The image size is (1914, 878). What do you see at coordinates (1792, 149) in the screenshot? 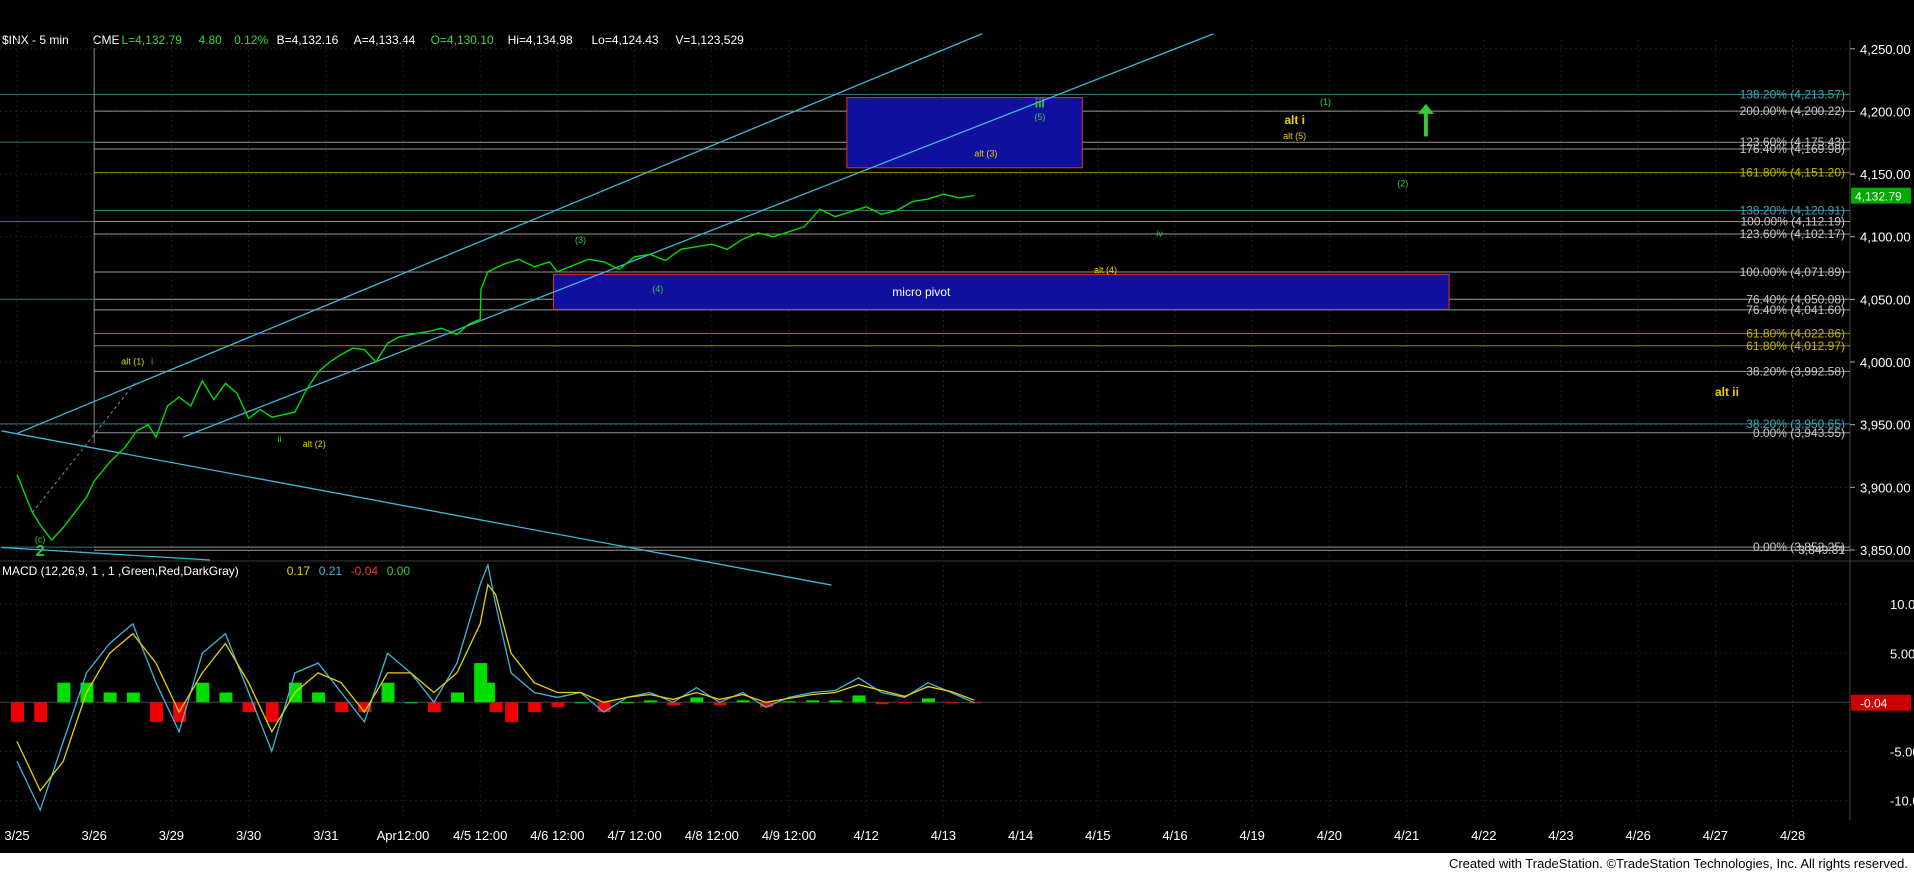
I see `fib-level-label: 176.40% (4,169.98)` at bounding box center [1792, 149].